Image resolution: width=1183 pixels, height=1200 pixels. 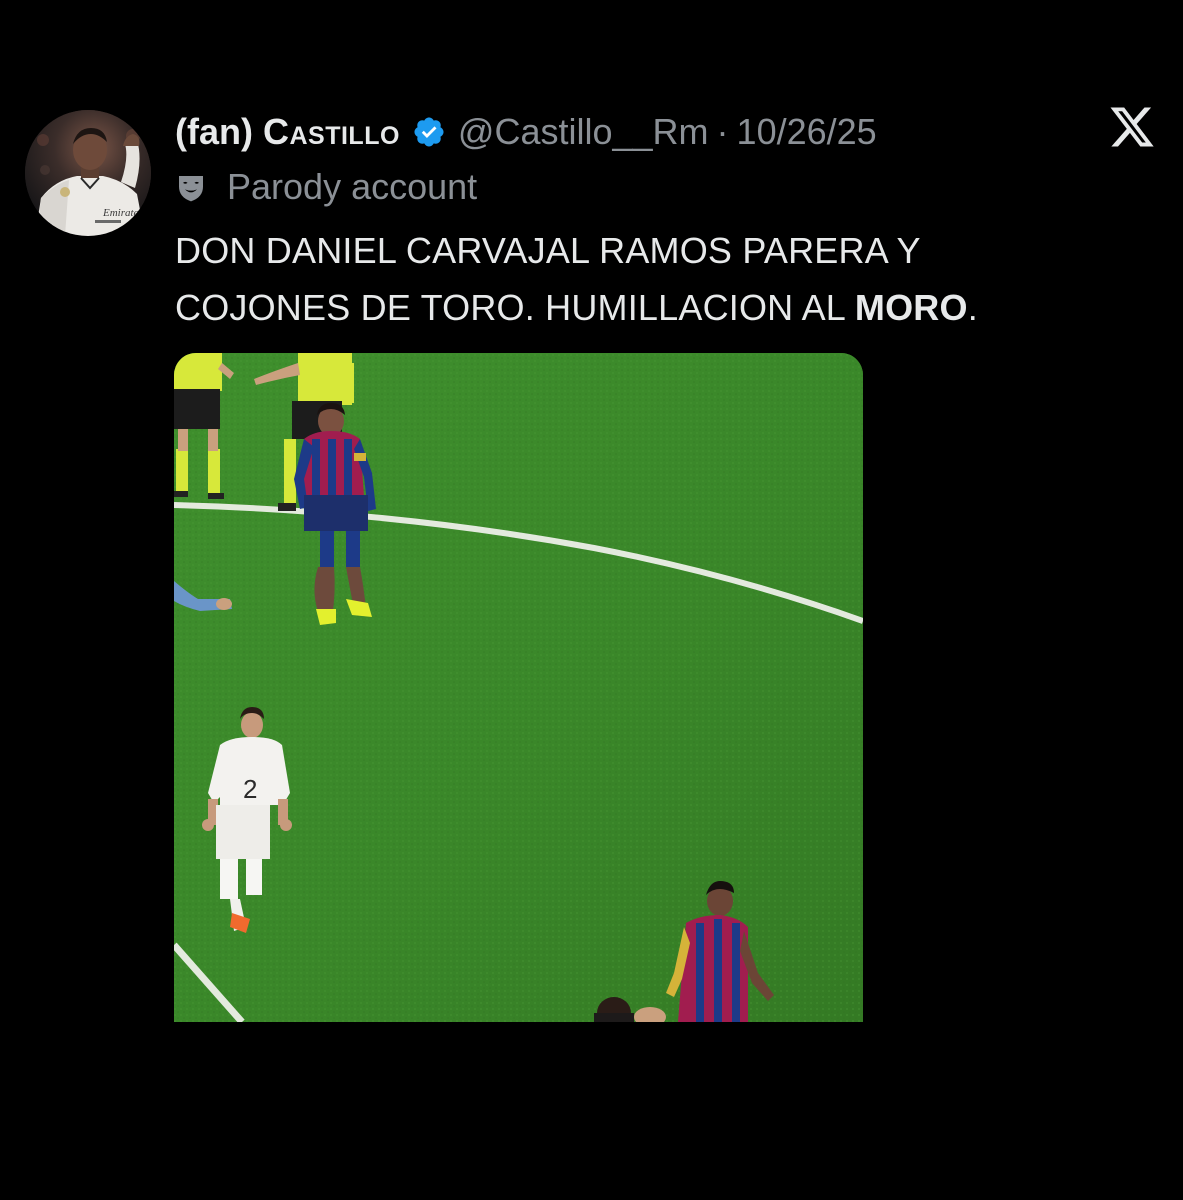 I want to click on avatar: Emirates, so click(x=88, y=173).